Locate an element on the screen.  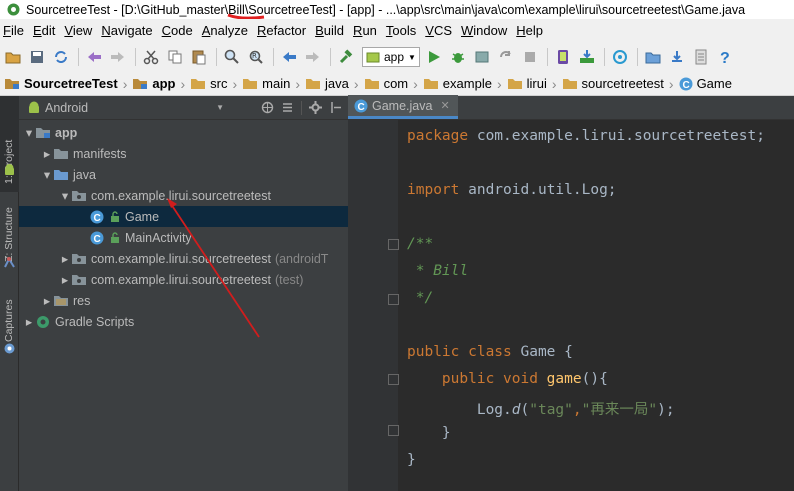
code-line: Log.d("tag","再来一局"); is located at coordinates (541, 410).